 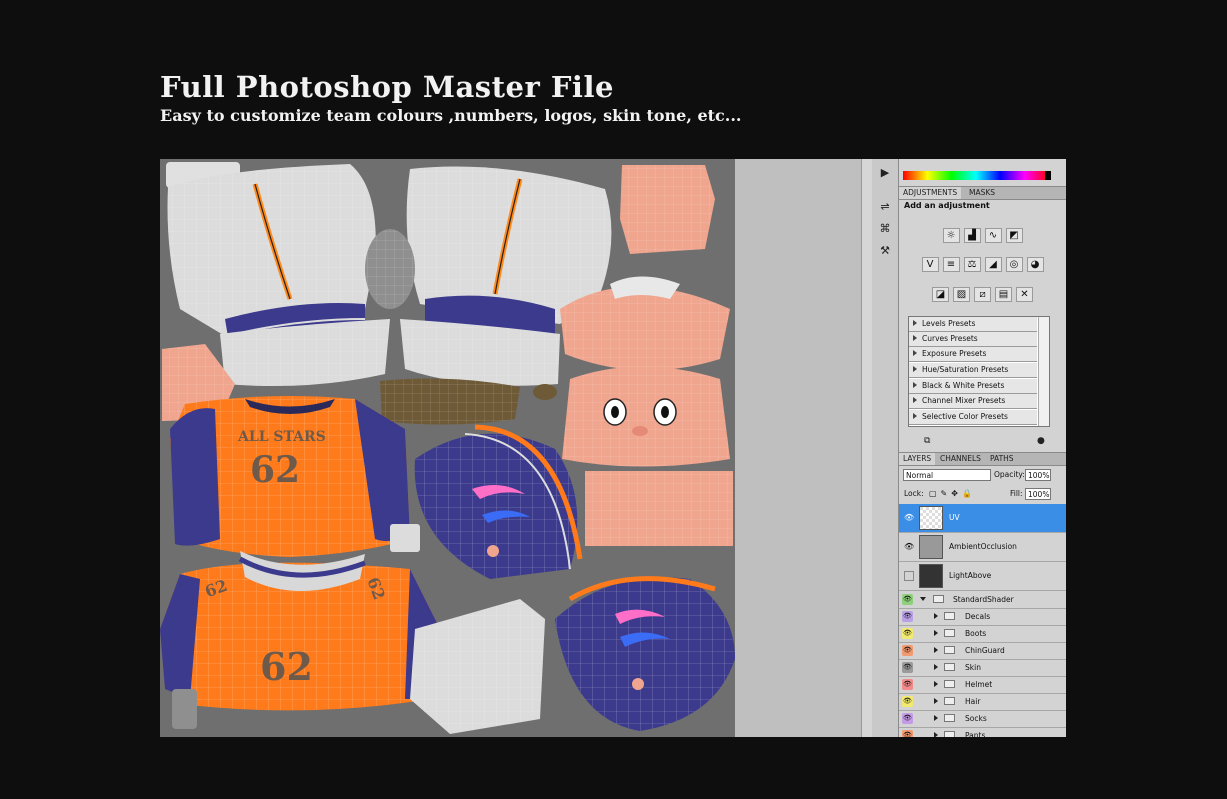 What do you see at coordinates (982, 576) in the screenshot?
I see `layer-row-lightabove: LightAbove` at bounding box center [982, 576].